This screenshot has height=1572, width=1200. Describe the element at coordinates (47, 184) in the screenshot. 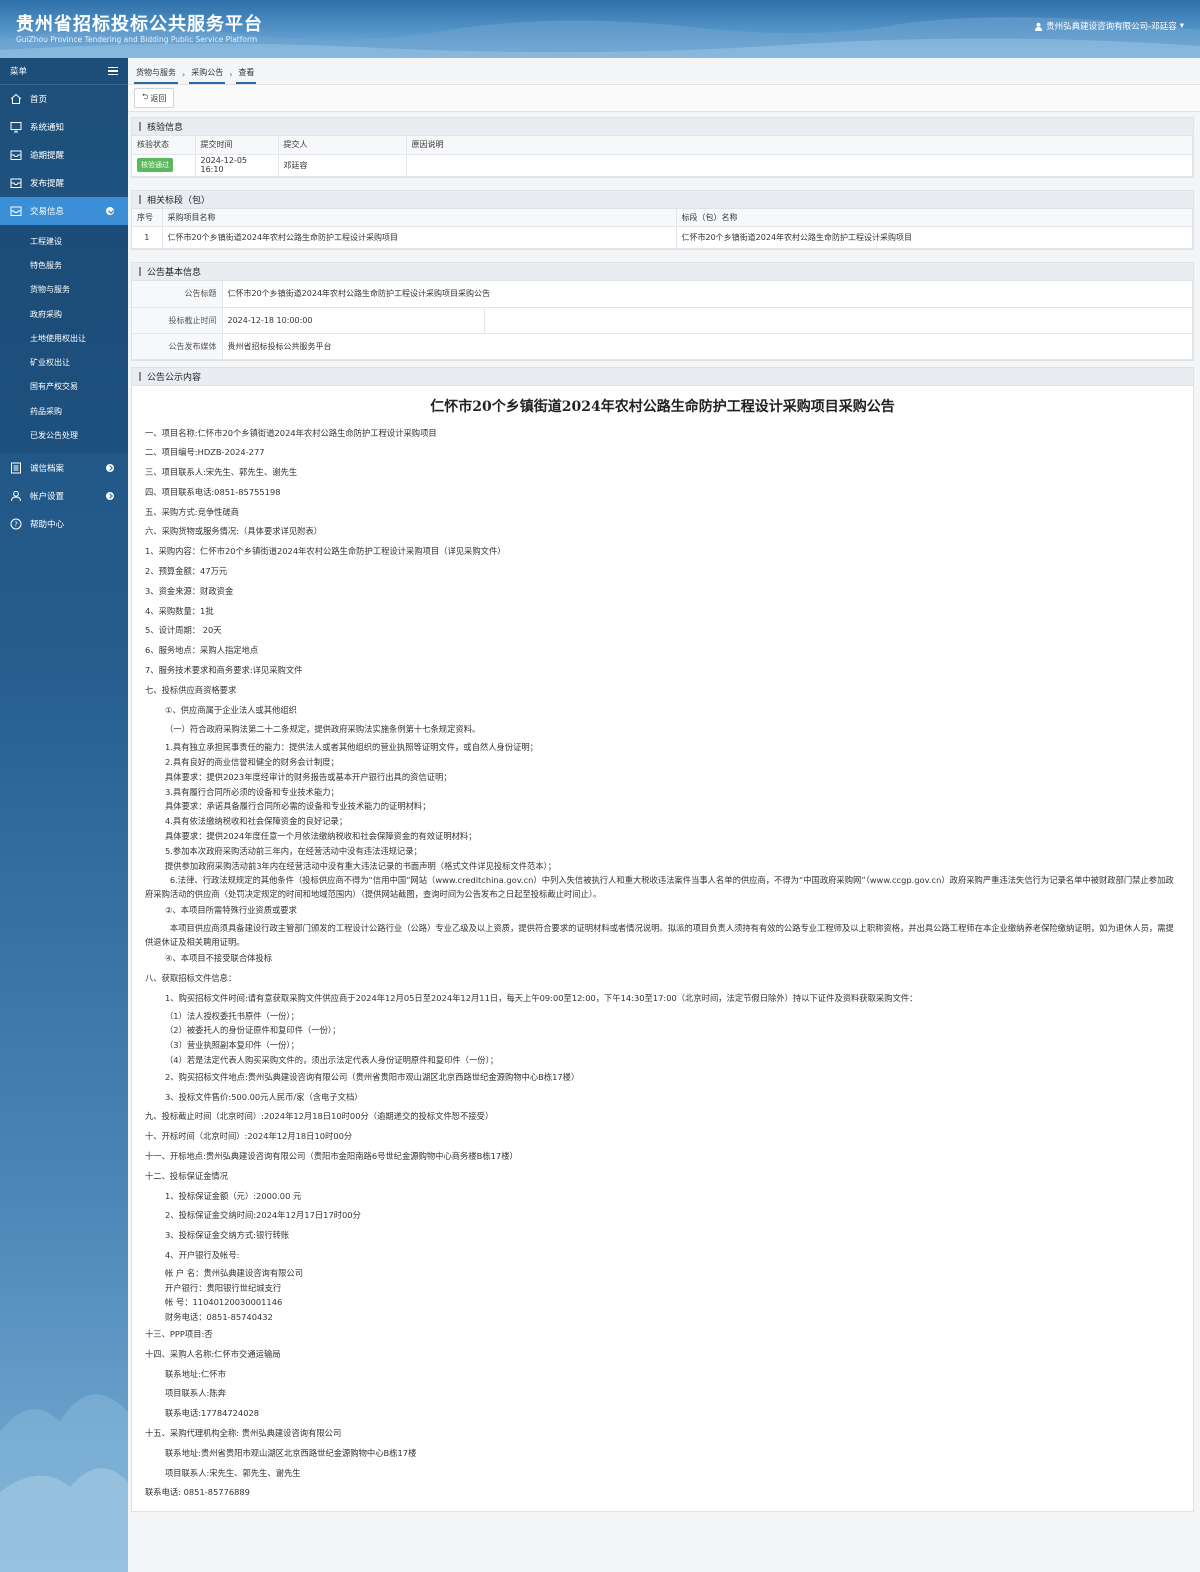

I see `sidebar-item-label: 发布提醒` at that location.